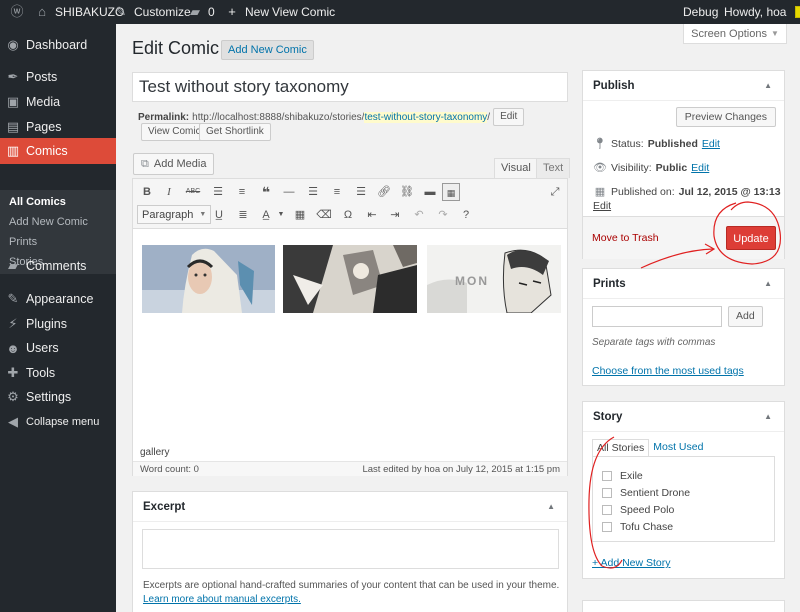 This screenshot has width=800, height=612. Describe the element at coordinates (516, 168) in the screenshot. I see `tab-visual: Visual` at that location.